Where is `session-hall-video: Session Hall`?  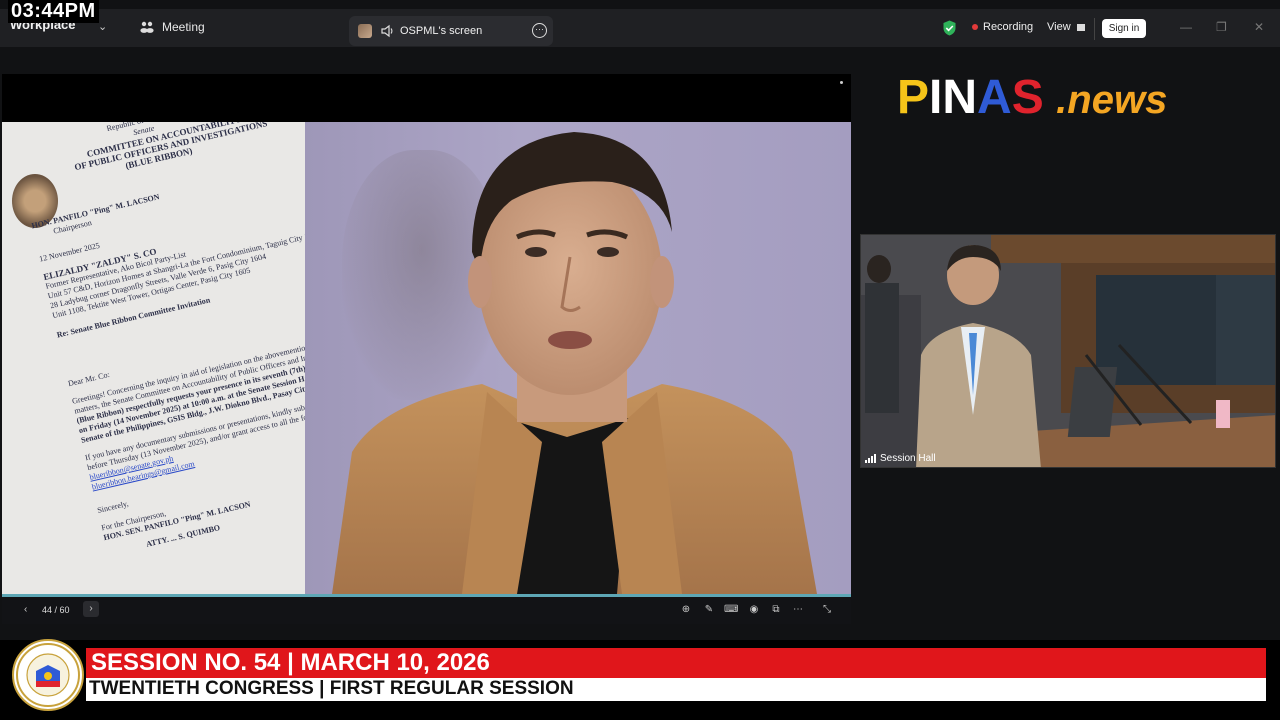 session-hall-video: Session Hall is located at coordinates (1068, 351).